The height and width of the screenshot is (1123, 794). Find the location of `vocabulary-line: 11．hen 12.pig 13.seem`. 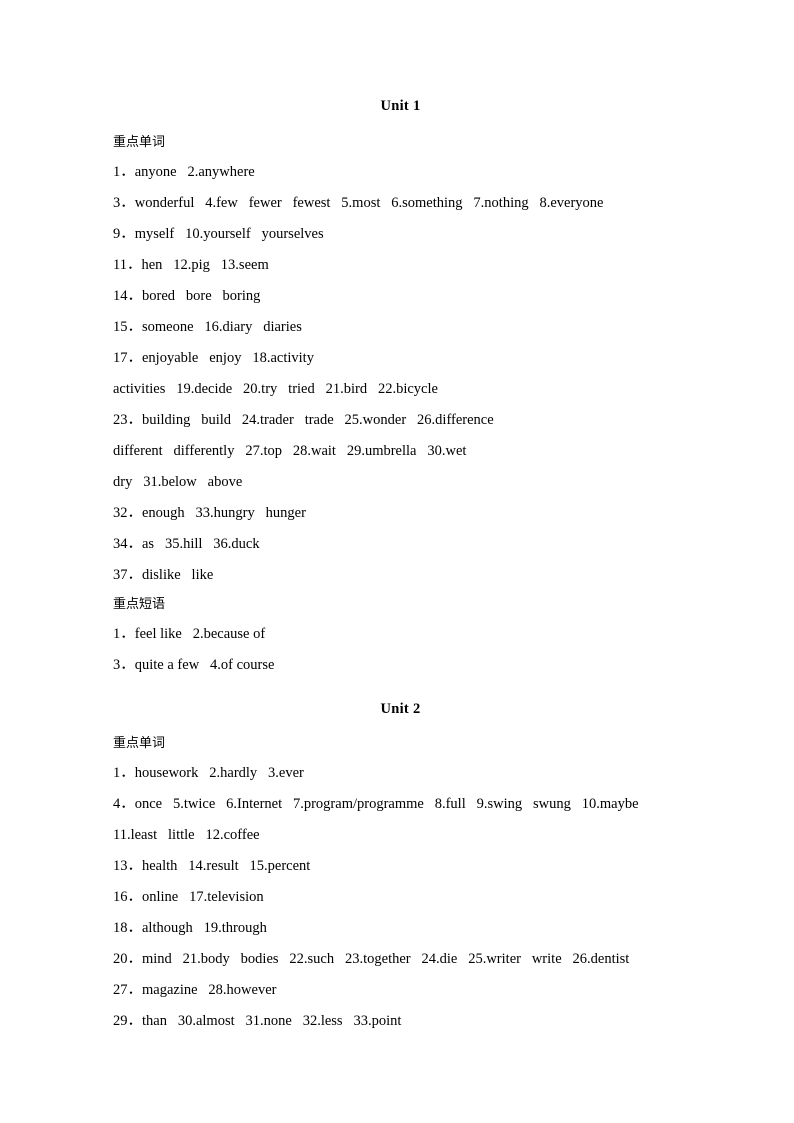

vocabulary-line: 11．hen 12.pig 13.seem is located at coordinates (191, 265).